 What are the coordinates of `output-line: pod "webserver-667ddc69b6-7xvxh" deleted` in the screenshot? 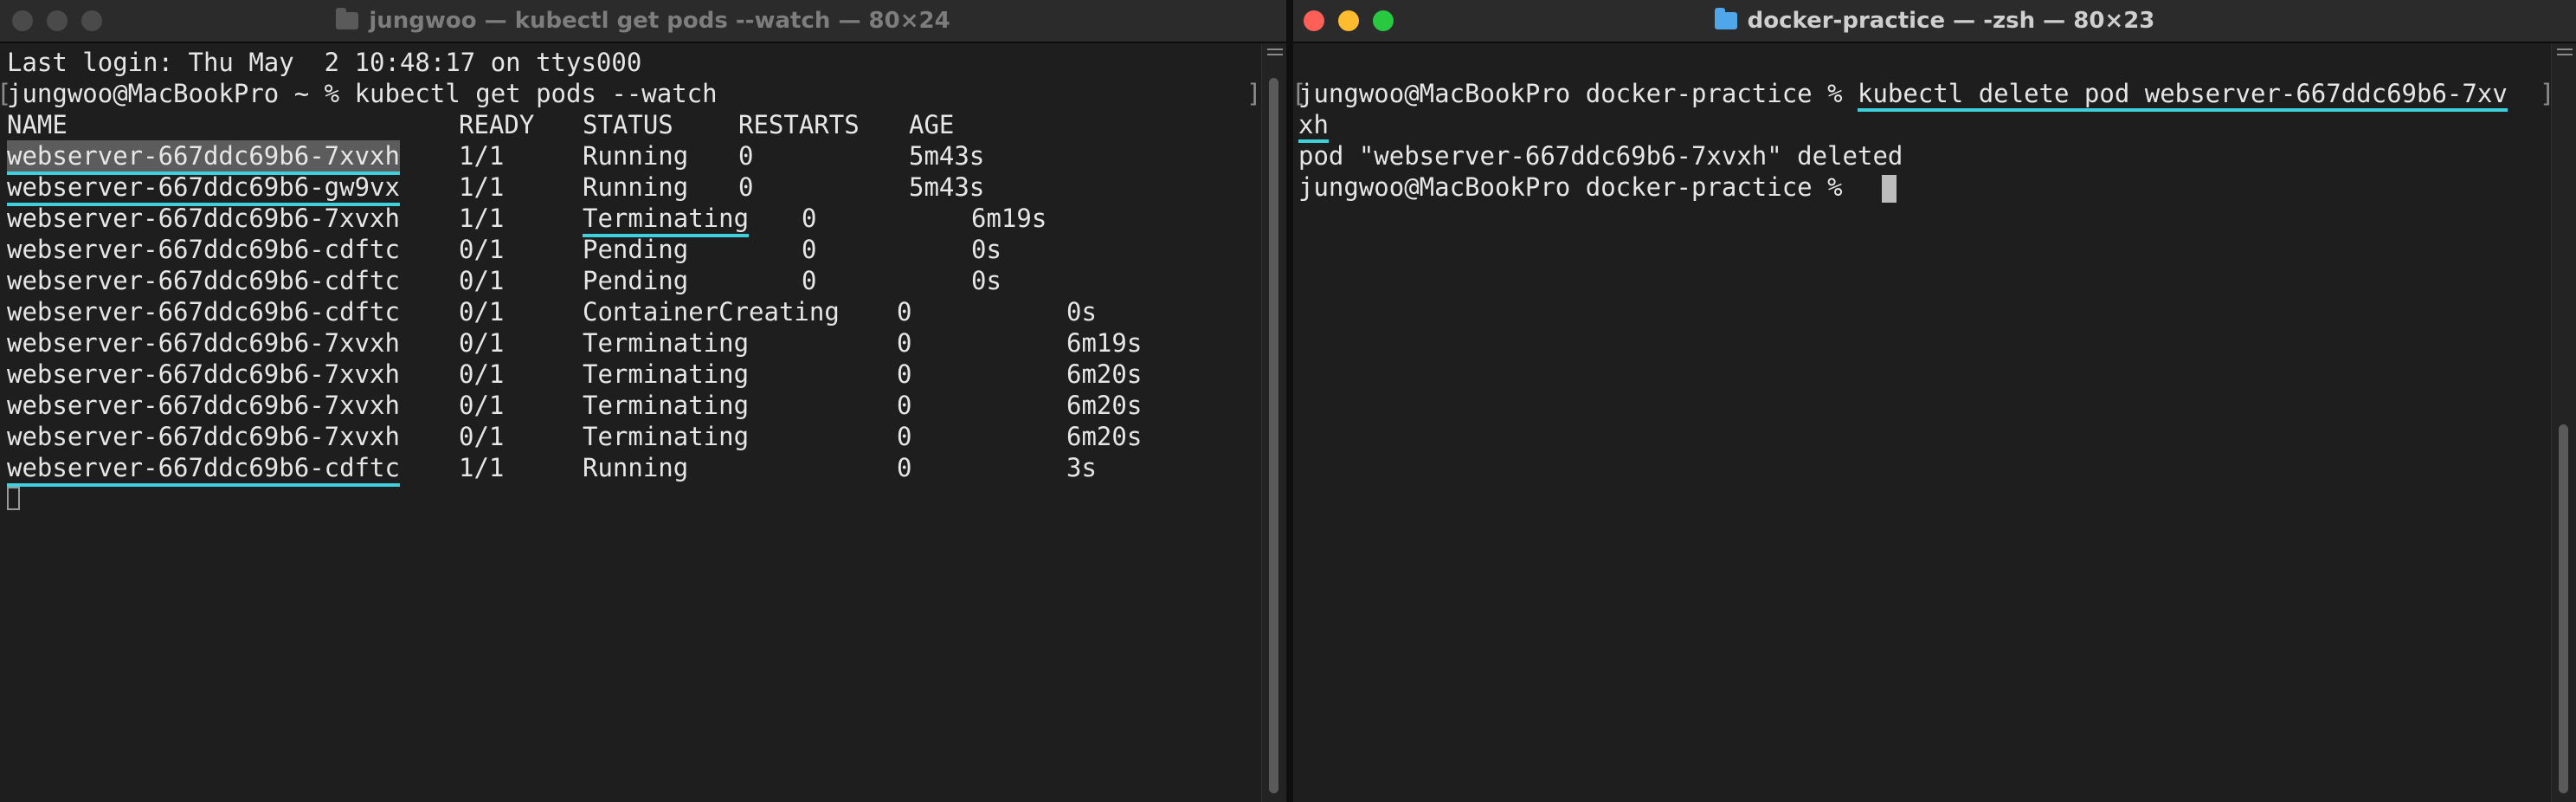 It's located at (1600, 156).